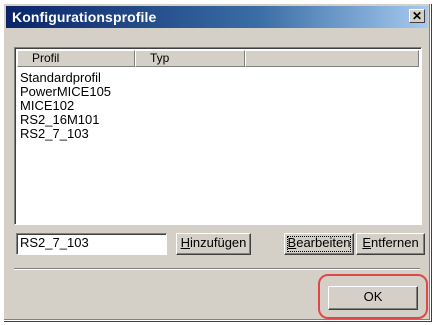  Describe the element at coordinates (323, 242) in the screenshot. I see `edit-button-label: earbeiten` at that location.